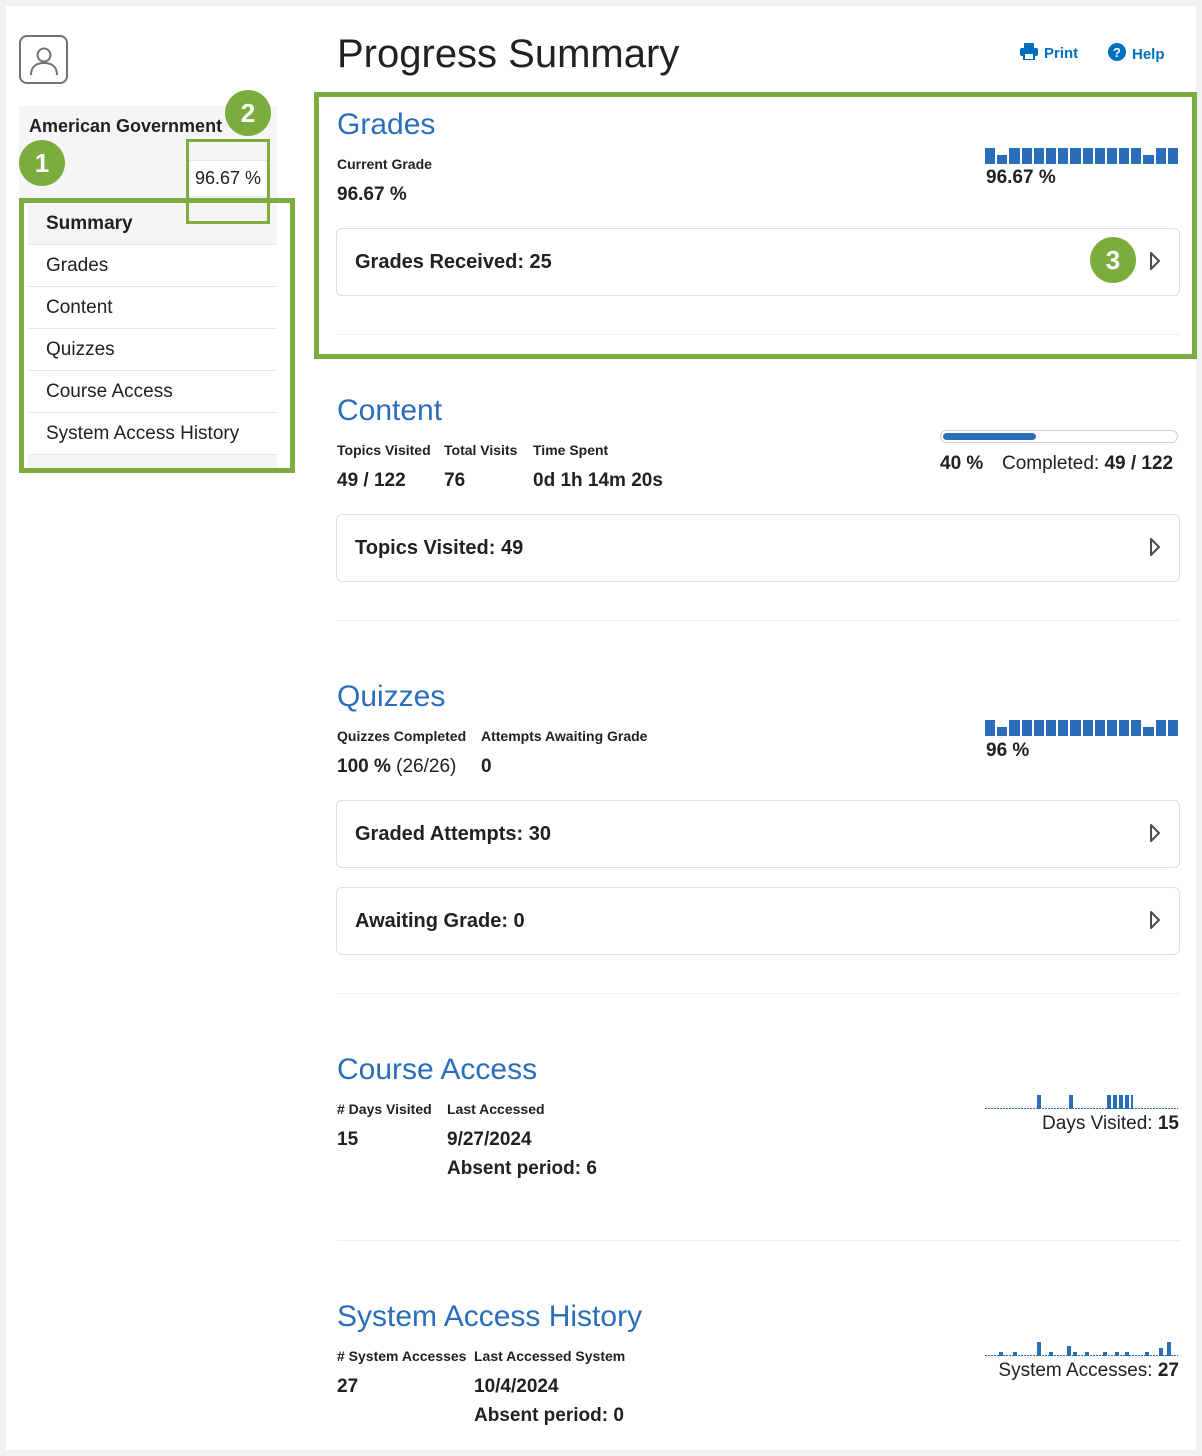 This screenshot has height=1456, width=1202. What do you see at coordinates (1088, 1371) in the screenshot?
I see `system-accesses-chart: System Accesses: 27` at bounding box center [1088, 1371].